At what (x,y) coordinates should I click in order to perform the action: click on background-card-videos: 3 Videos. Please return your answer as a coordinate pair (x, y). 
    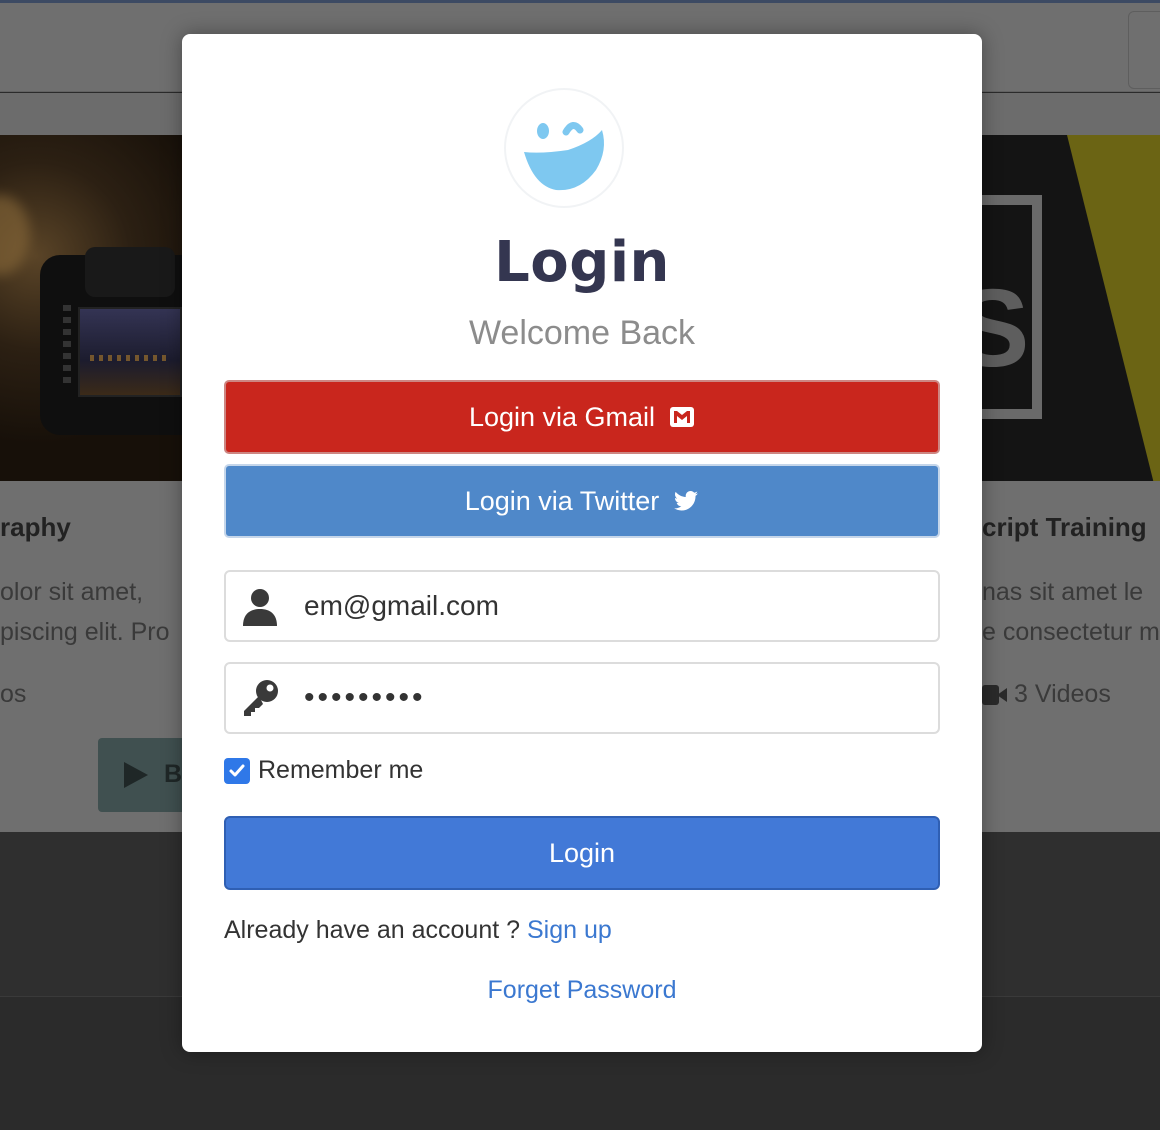
    Looking at the image, I should click on (1046, 694).